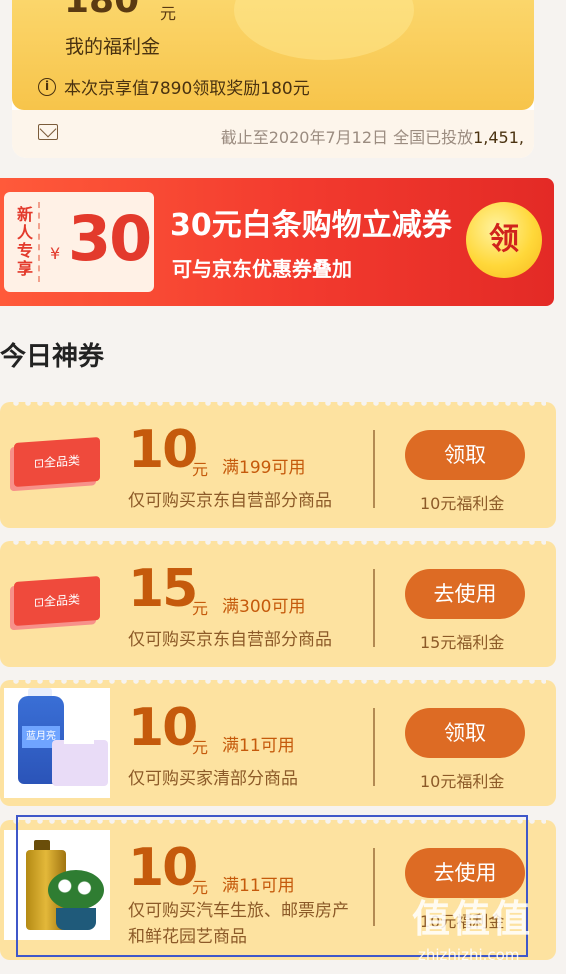  What do you see at coordinates (102, 10) in the screenshot?
I see `welfare-amount: 180` at bounding box center [102, 10].